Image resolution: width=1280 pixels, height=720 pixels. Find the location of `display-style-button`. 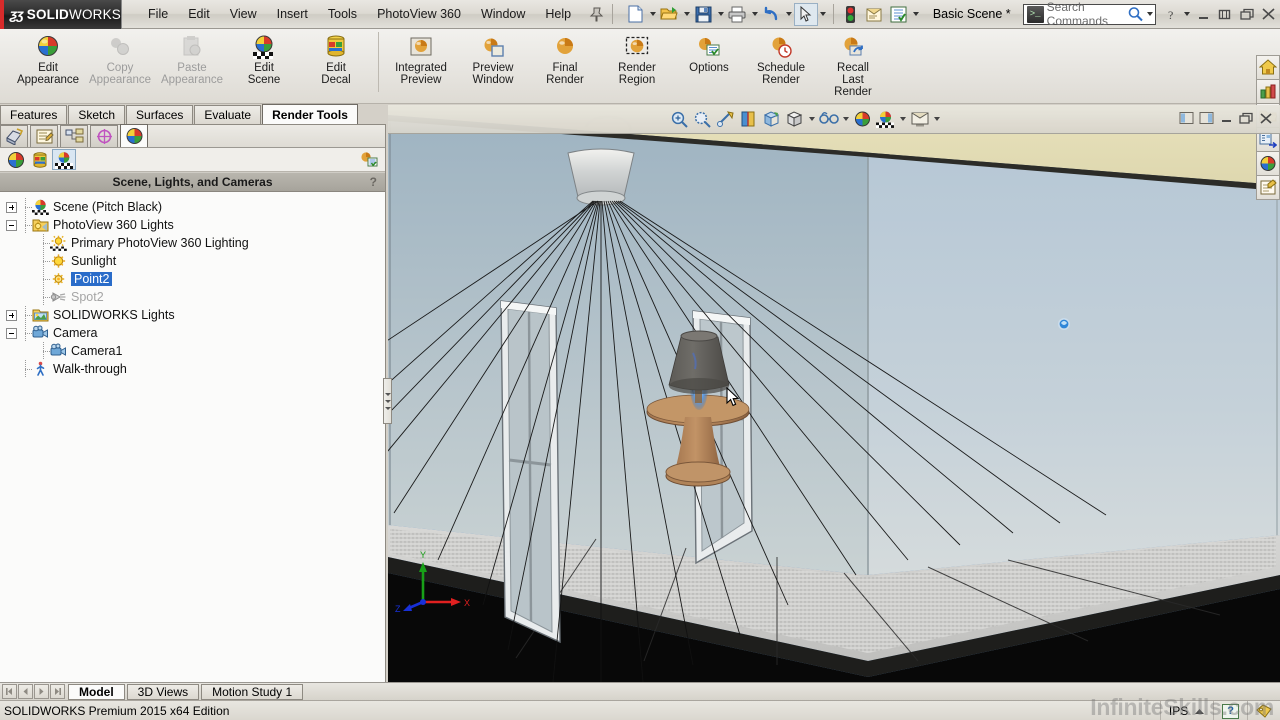

display-style-button is located at coordinates (794, 119).